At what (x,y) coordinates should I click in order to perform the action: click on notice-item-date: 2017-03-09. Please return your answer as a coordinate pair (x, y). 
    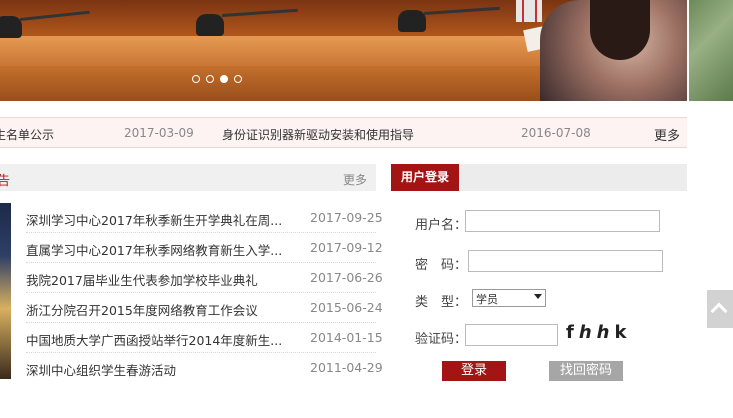
    Looking at the image, I should click on (159, 133).